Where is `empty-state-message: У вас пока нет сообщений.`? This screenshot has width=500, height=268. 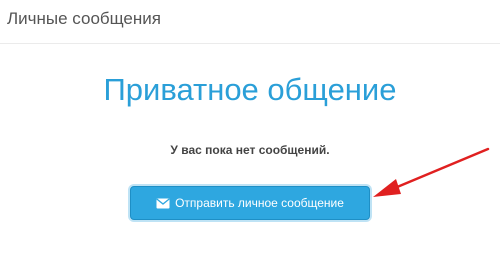
empty-state-message: У вас пока нет сообщений. is located at coordinates (250, 150).